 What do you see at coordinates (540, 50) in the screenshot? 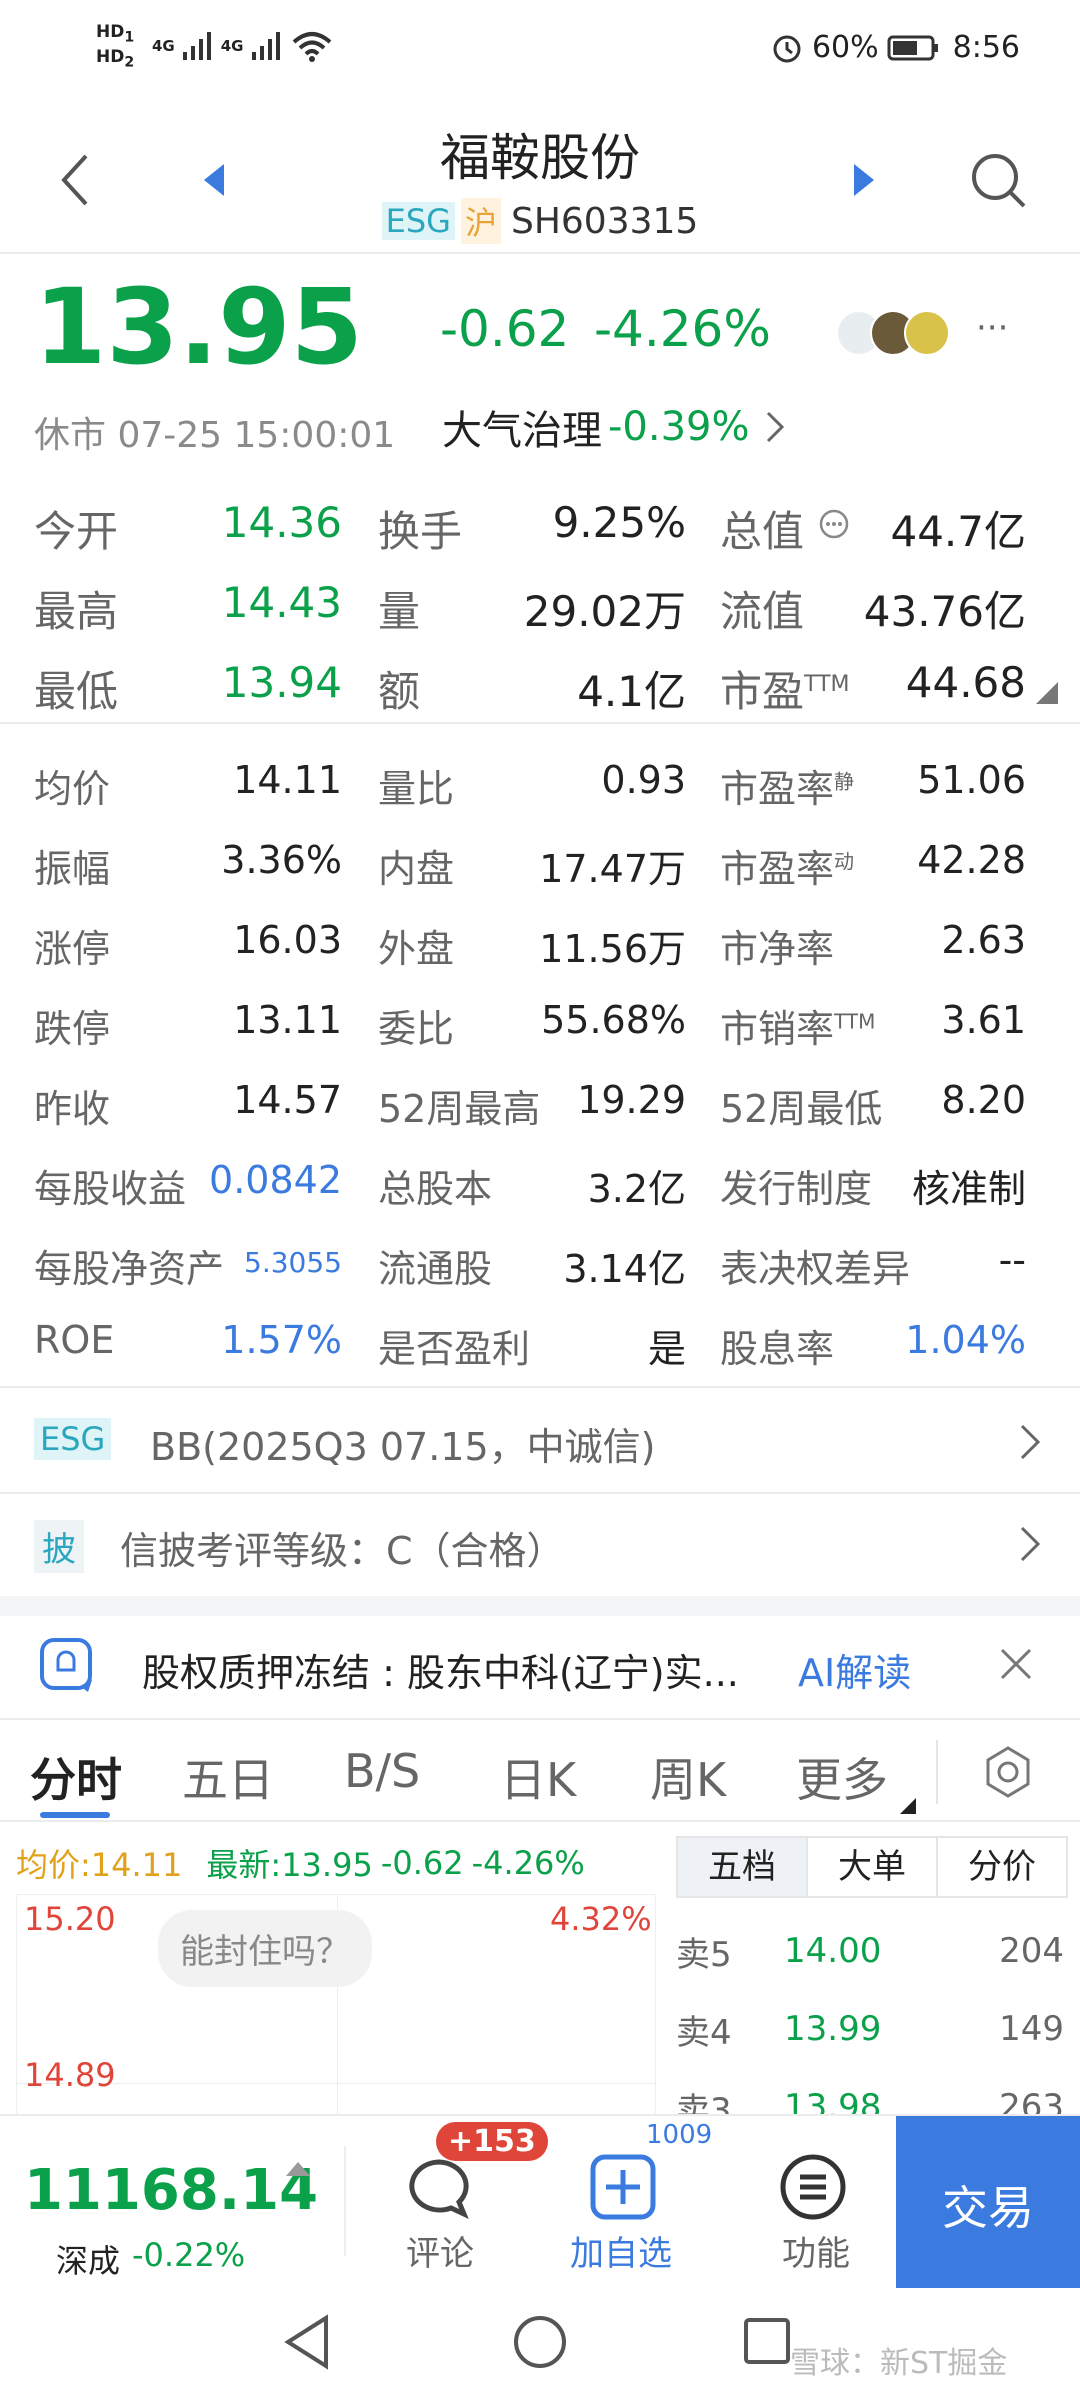
I see `status-bar: HD1 HD2 4G 4G 60% 8:56` at bounding box center [540, 50].